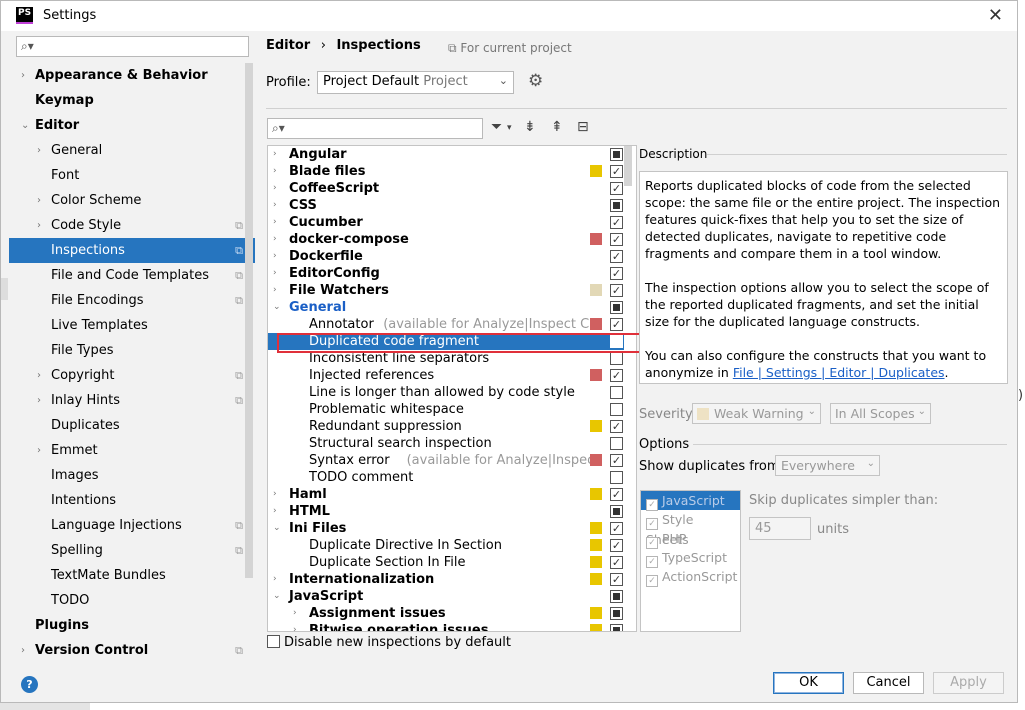 This screenshot has height=710, width=1025. Describe the element at coordinates (827, 465) in the screenshot. I see `show-duplicates-select: Everywhere ⌄` at that location.